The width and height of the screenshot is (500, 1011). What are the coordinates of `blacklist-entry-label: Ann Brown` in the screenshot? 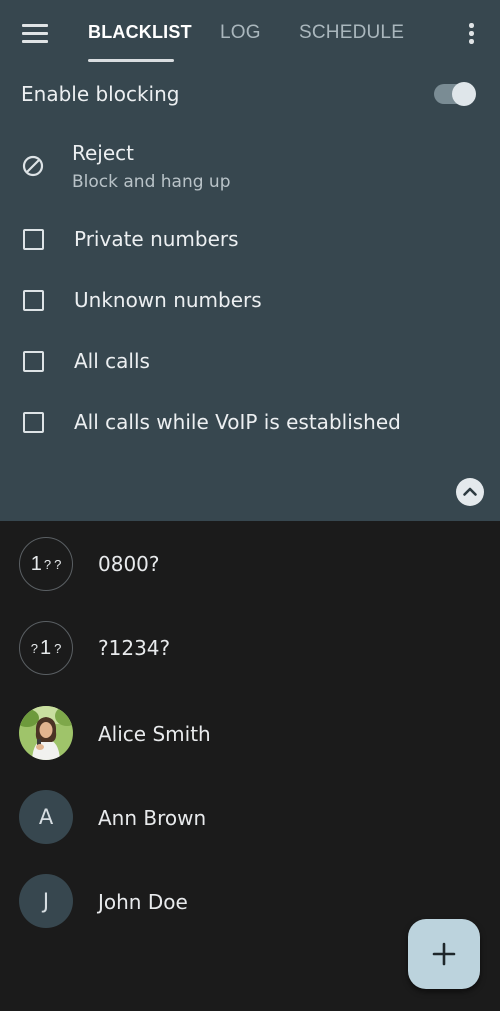 It's located at (152, 818).